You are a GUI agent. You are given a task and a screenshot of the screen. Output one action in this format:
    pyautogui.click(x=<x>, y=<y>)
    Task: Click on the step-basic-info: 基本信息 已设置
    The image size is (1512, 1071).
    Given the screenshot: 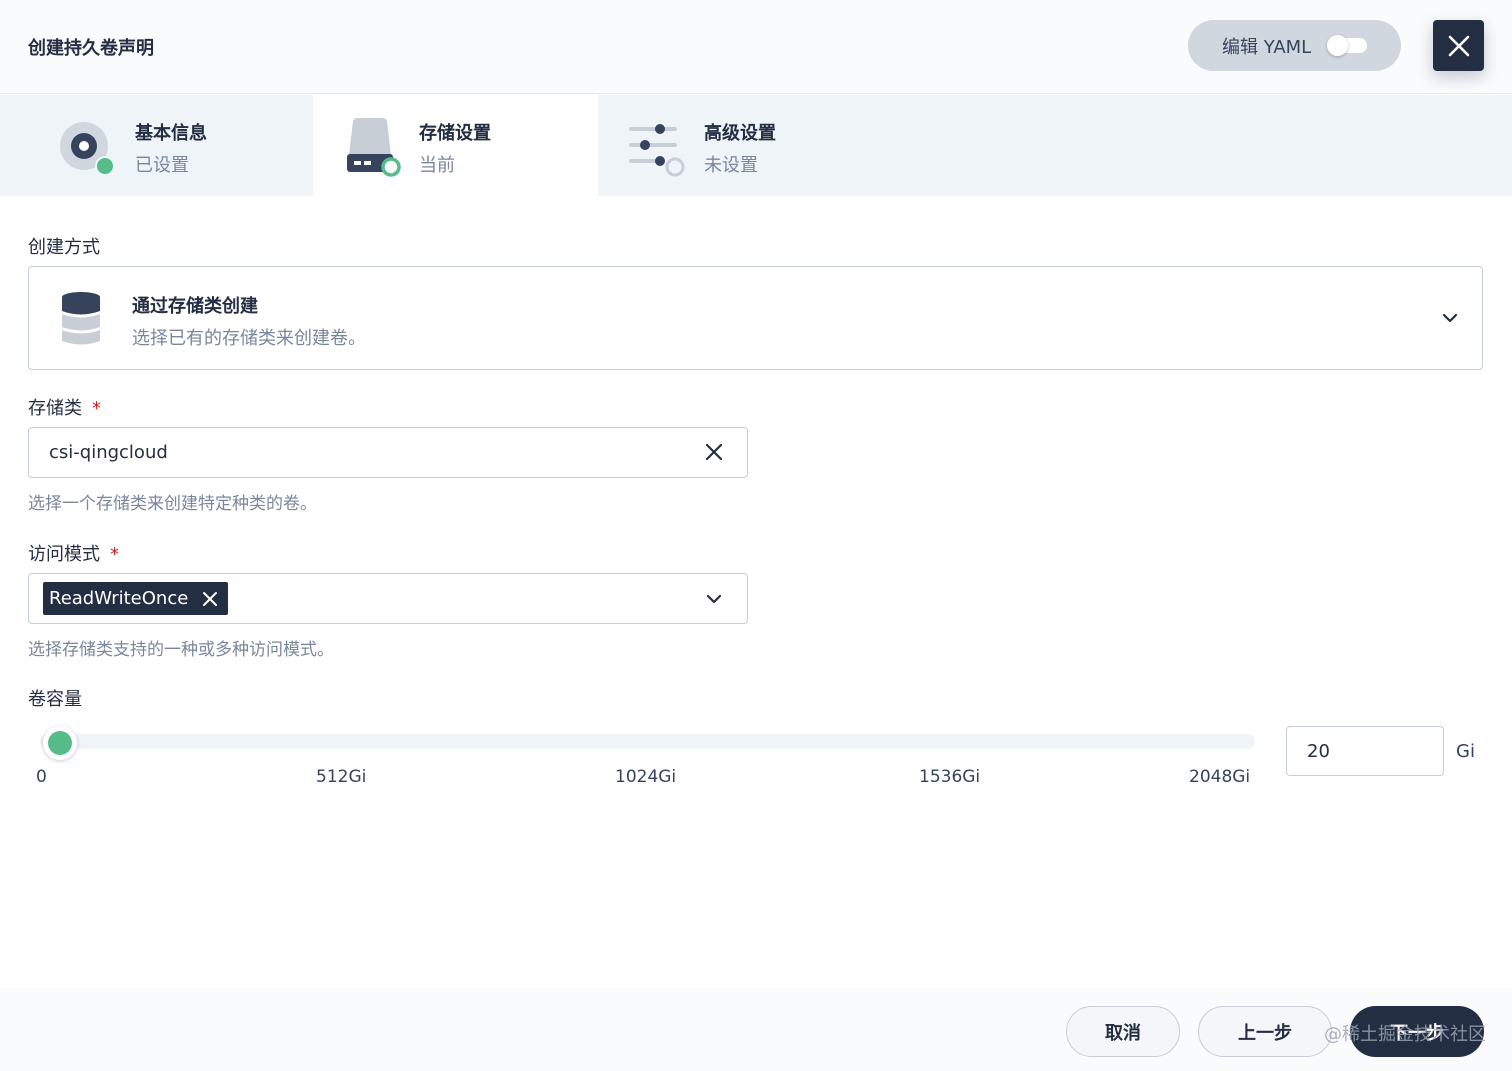 What is the action you would take?
    pyautogui.click(x=156, y=145)
    